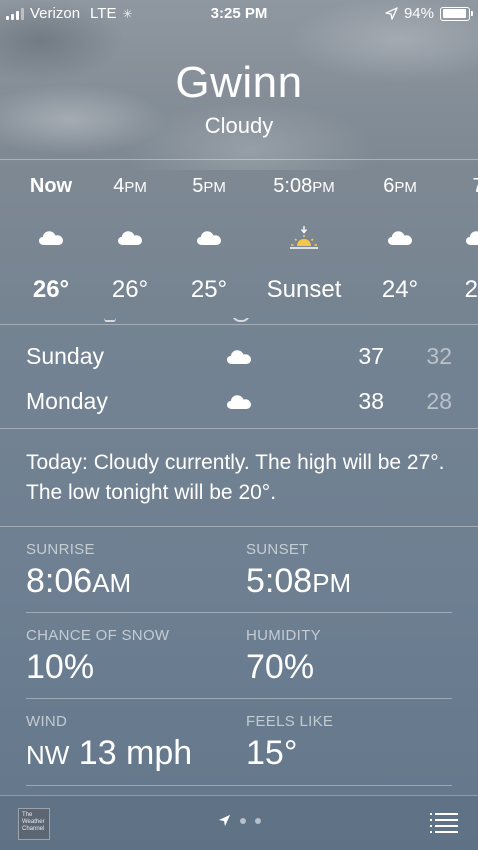 This screenshot has width=478, height=850. What do you see at coordinates (209, 289) in the screenshot?
I see `hour-temperature: 25°` at bounding box center [209, 289].